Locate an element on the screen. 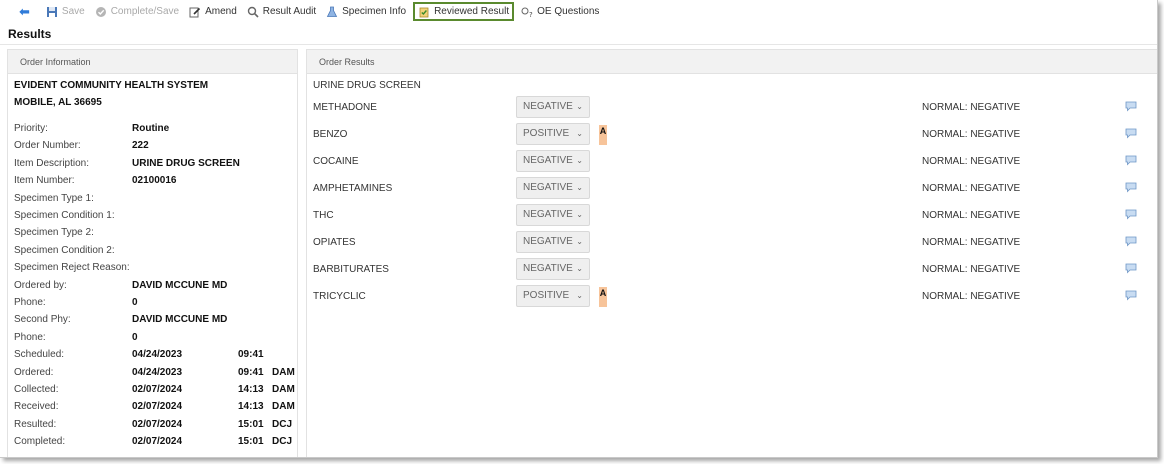 The height and width of the screenshot is (464, 1164). field-label: Item Number: is located at coordinates (44, 181).